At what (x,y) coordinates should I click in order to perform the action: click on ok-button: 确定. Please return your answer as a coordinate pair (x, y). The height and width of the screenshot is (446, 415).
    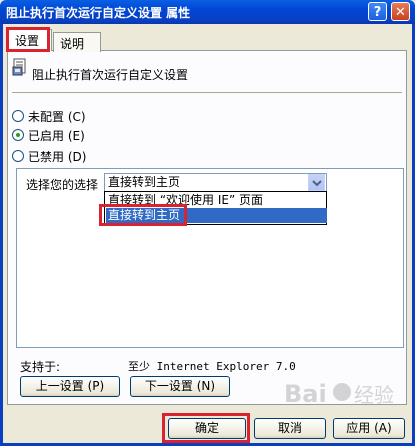
    Looking at the image, I should click on (207, 428).